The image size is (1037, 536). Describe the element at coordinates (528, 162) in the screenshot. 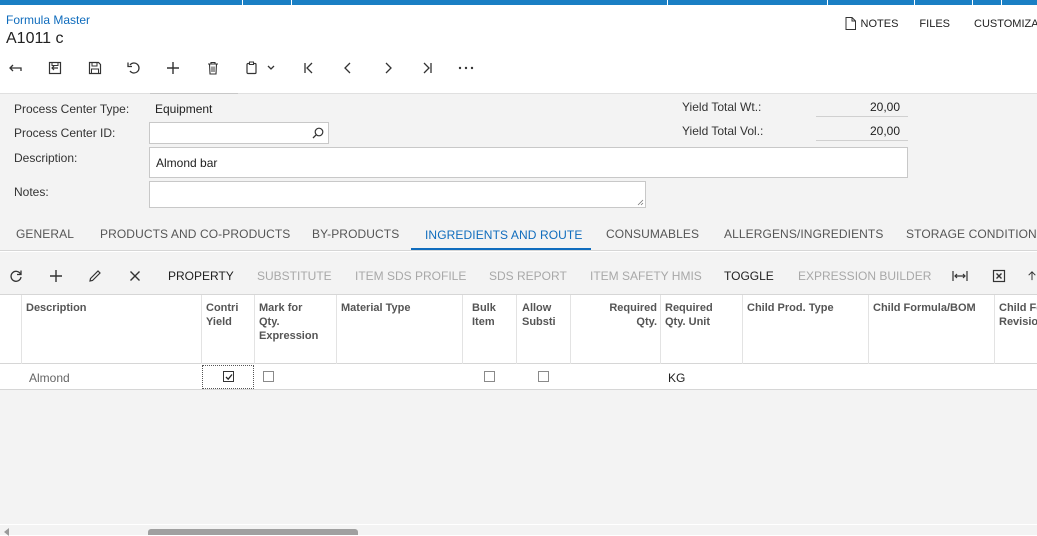

I see `description-input: Almond bar` at that location.